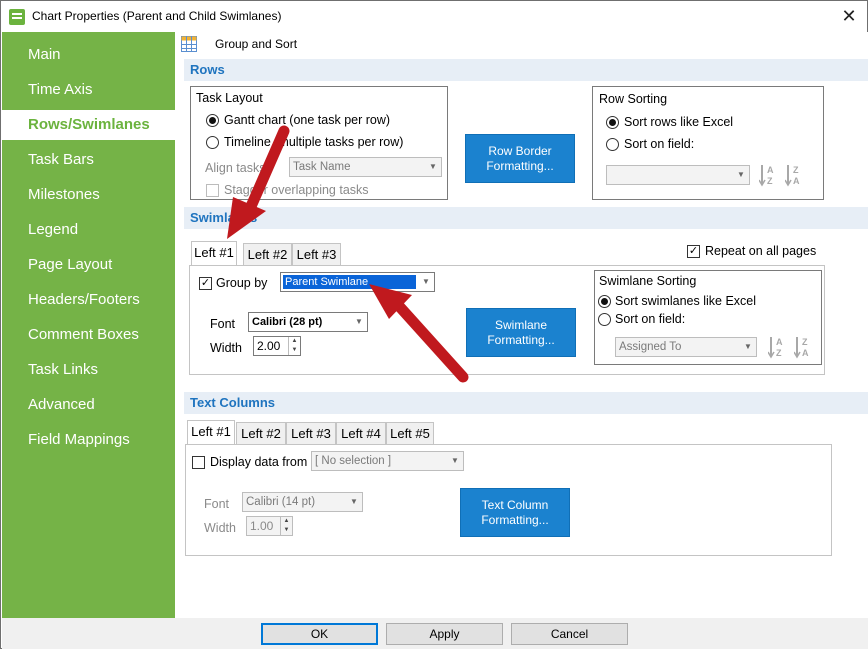 The image size is (868, 650). Describe the element at coordinates (262, 526) in the screenshot. I see `text-column-width-value: 1.00` at that location.